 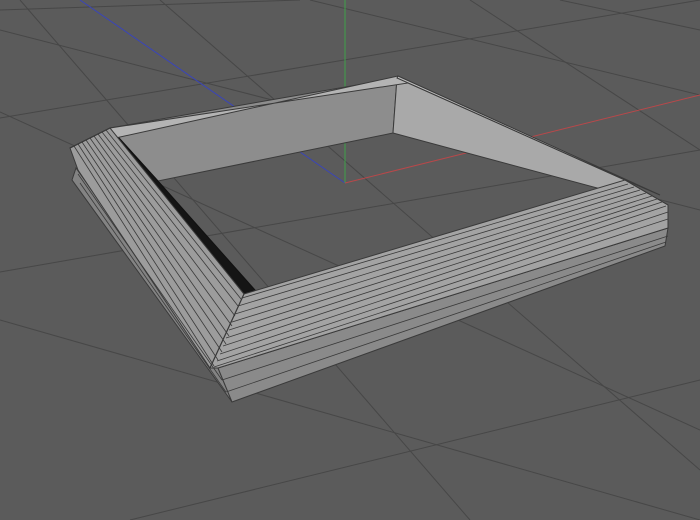 What do you see at coordinates (509, 135) in the screenshot?
I see `inner-wall-right` at bounding box center [509, 135].